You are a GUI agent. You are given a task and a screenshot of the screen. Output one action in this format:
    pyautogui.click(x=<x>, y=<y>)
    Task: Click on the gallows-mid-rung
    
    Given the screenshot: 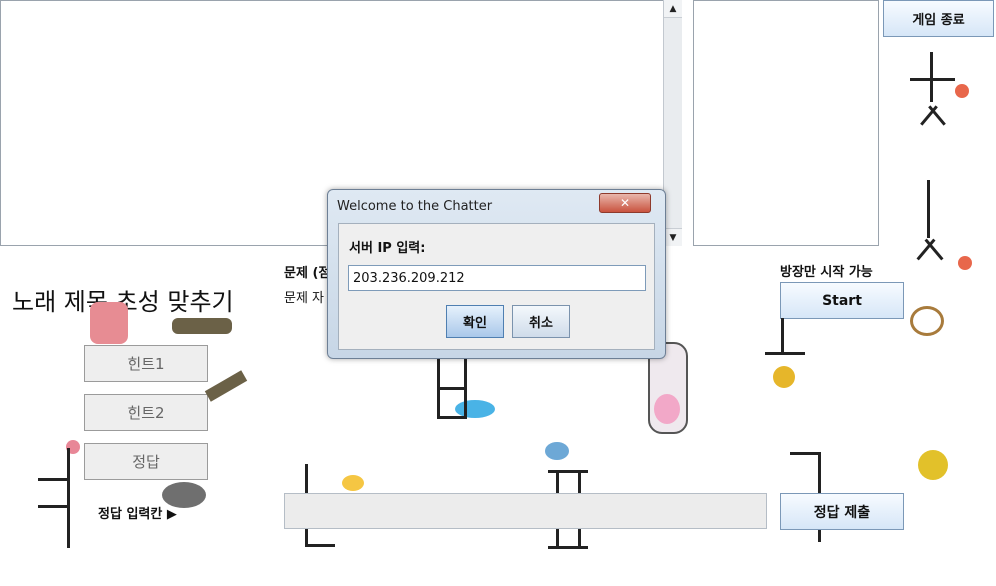 What is the action you would take?
    pyautogui.click(x=452, y=388)
    